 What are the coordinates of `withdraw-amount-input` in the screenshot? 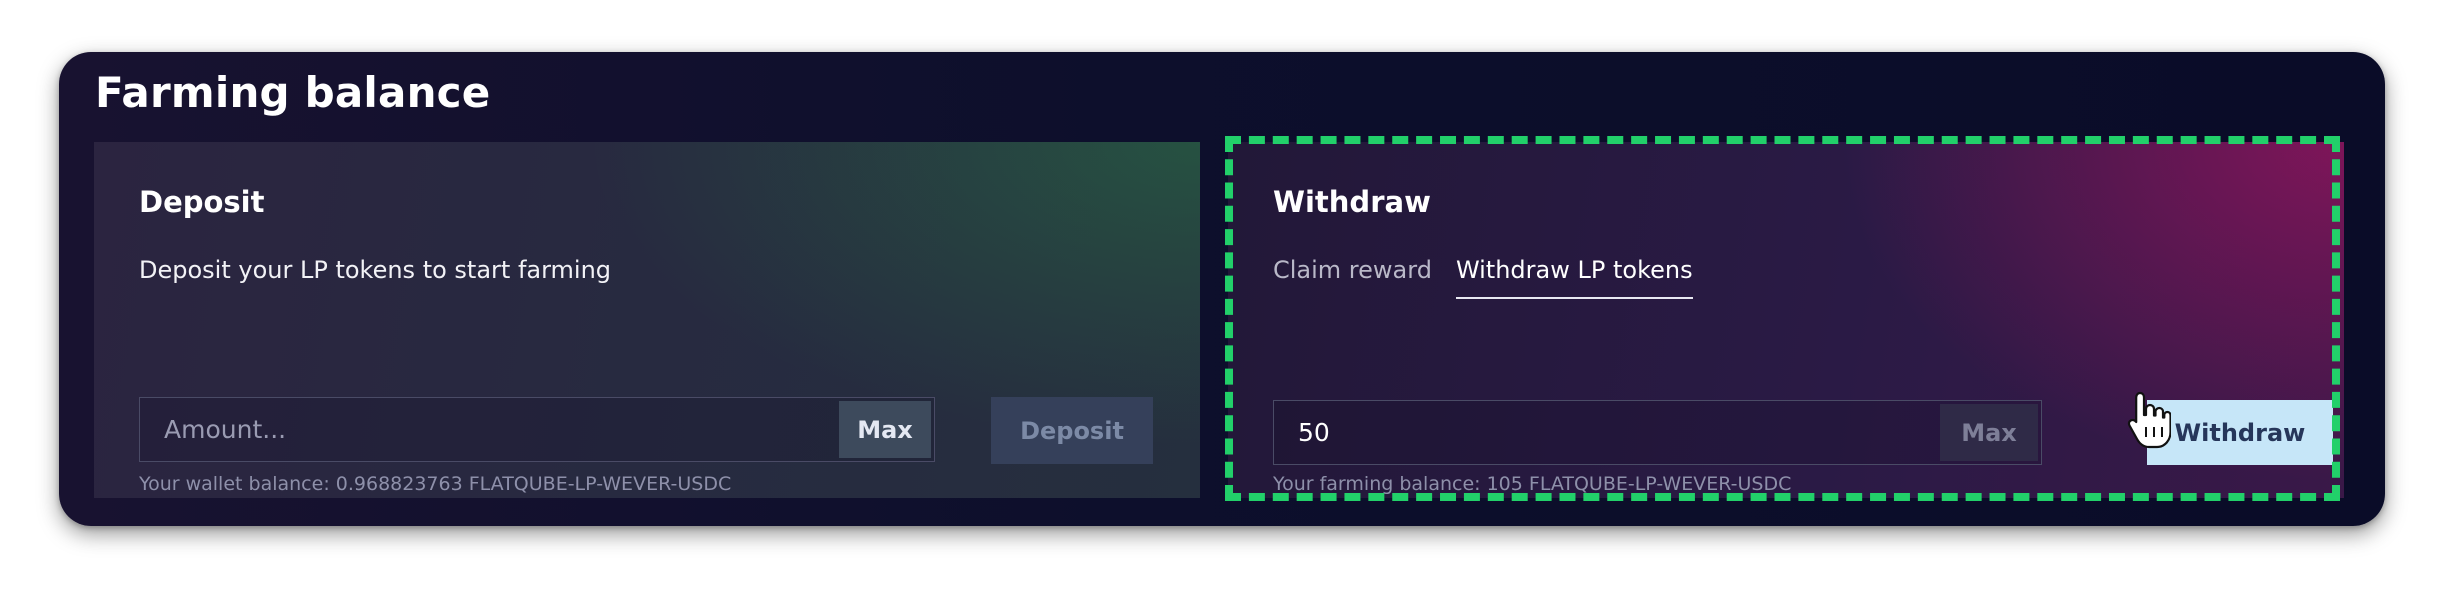 It's located at (1566, 432).